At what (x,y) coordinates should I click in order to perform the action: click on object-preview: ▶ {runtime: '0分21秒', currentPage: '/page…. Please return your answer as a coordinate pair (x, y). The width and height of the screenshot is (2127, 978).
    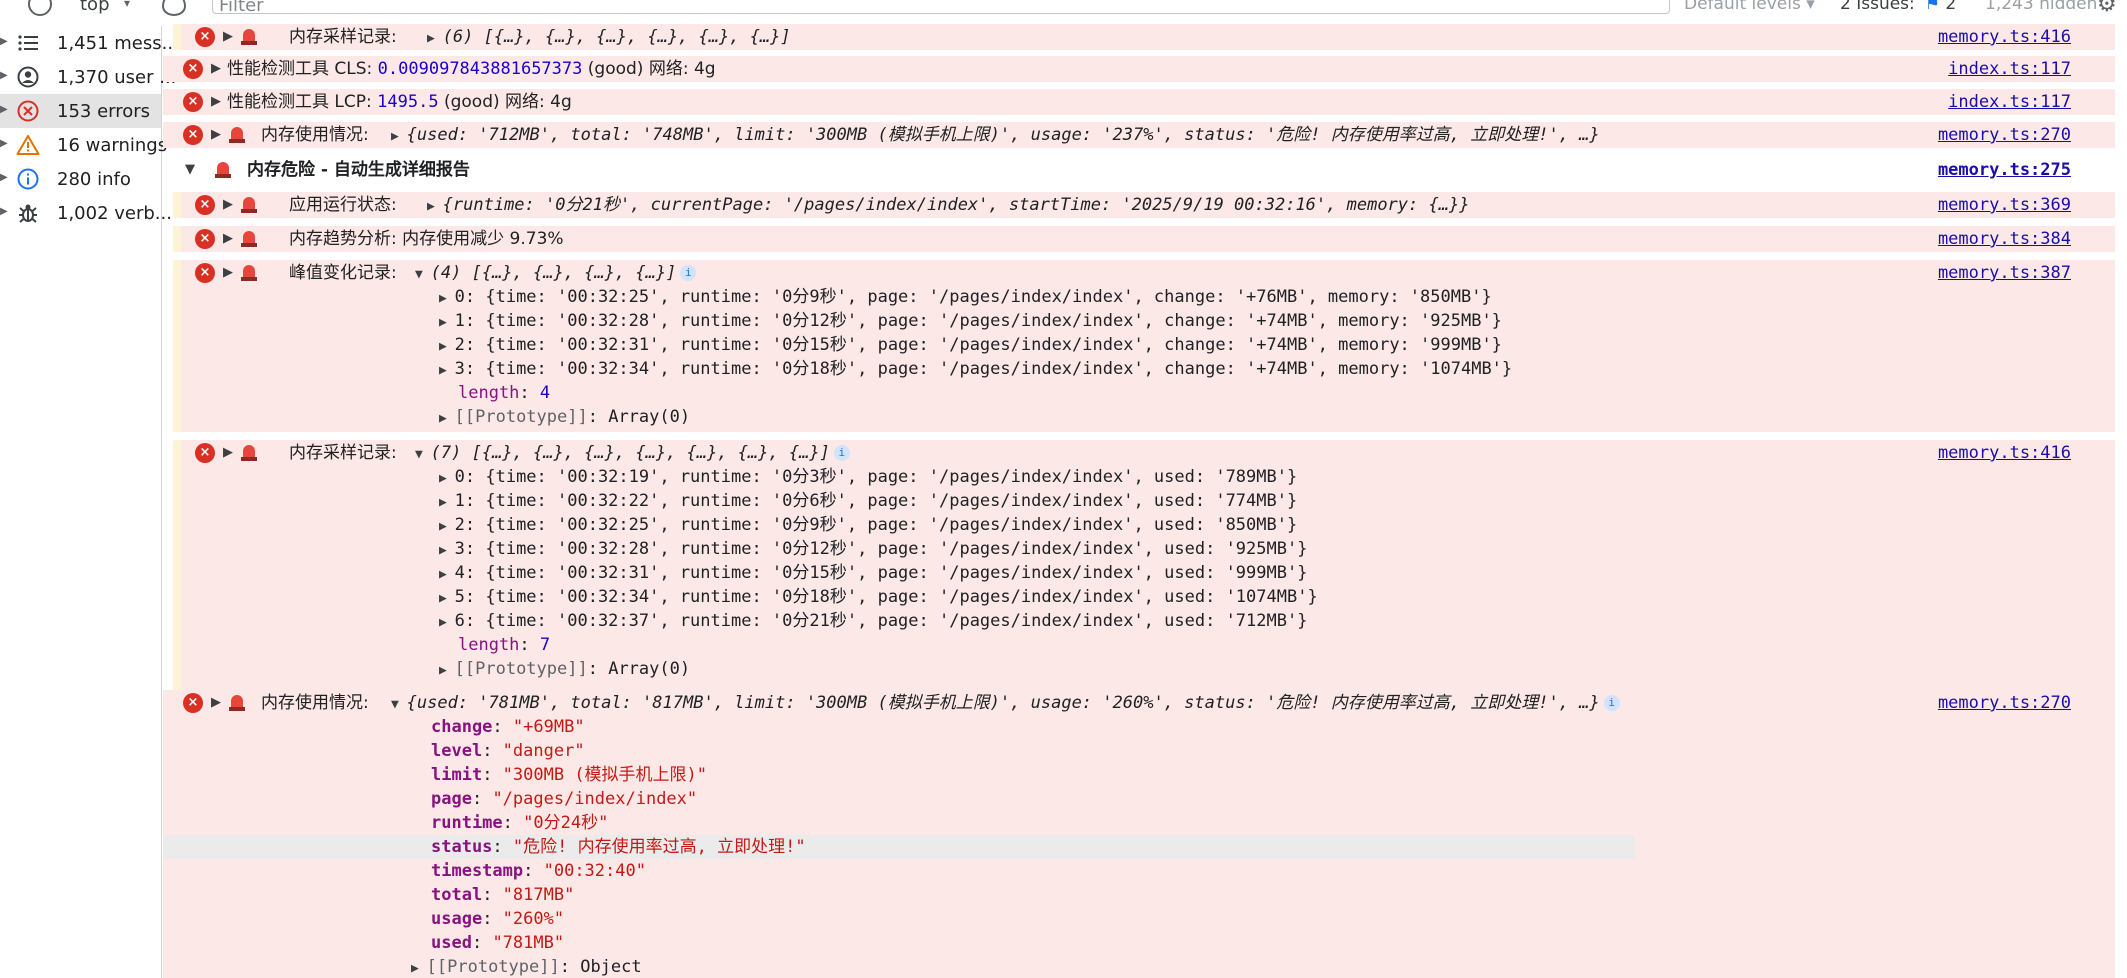
    Looking at the image, I should click on (948, 206).